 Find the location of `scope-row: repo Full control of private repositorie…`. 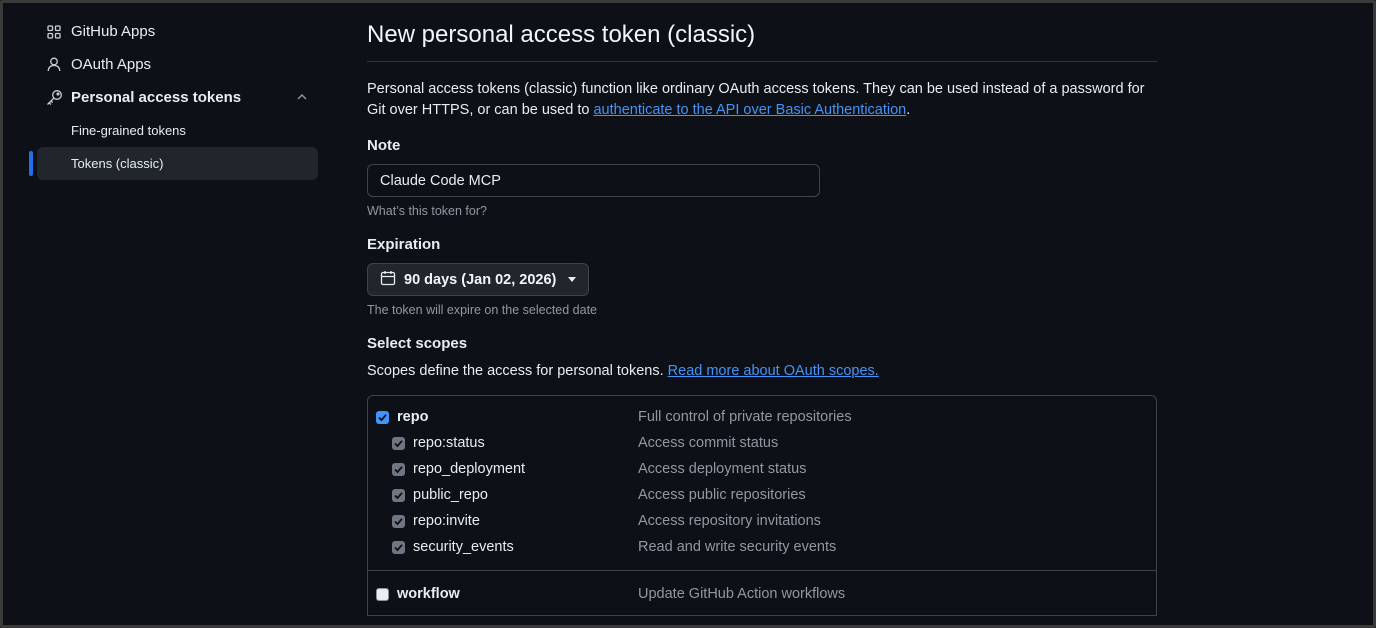

scope-row: repo Full control of private repositorie… is located at coordinates (762, 417).